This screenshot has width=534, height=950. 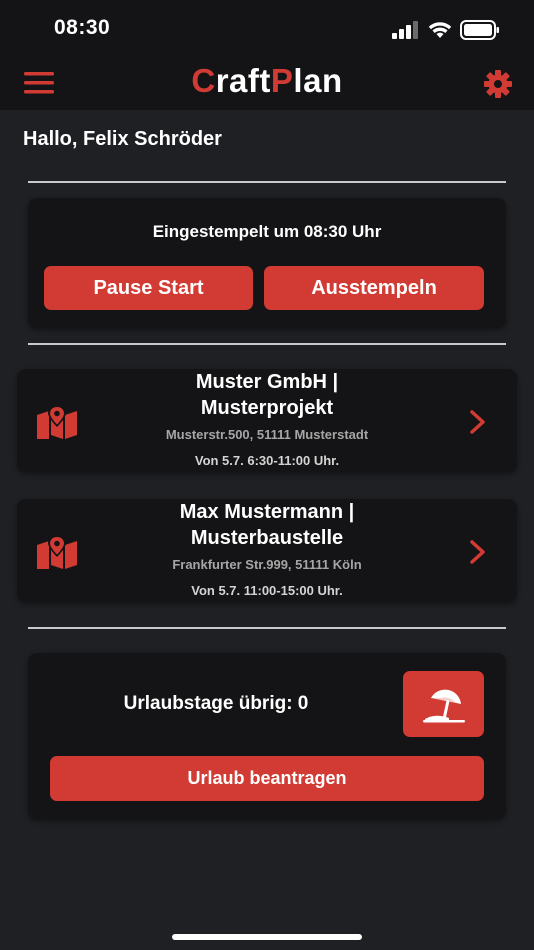 I want to click on greeting-text: Hallo, Felix Schröder, so click(x=122, y=139).